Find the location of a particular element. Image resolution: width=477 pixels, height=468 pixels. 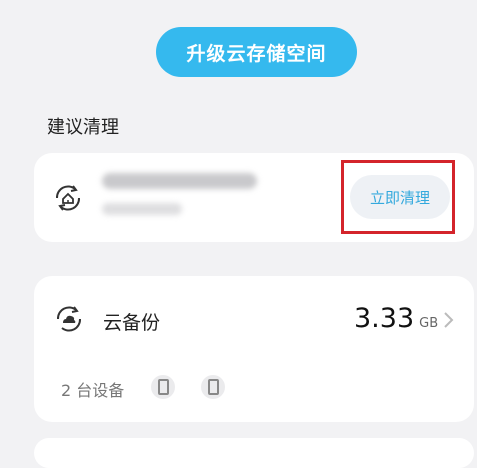

backup-usage-unit: GB is located at coordinates (429, 323).